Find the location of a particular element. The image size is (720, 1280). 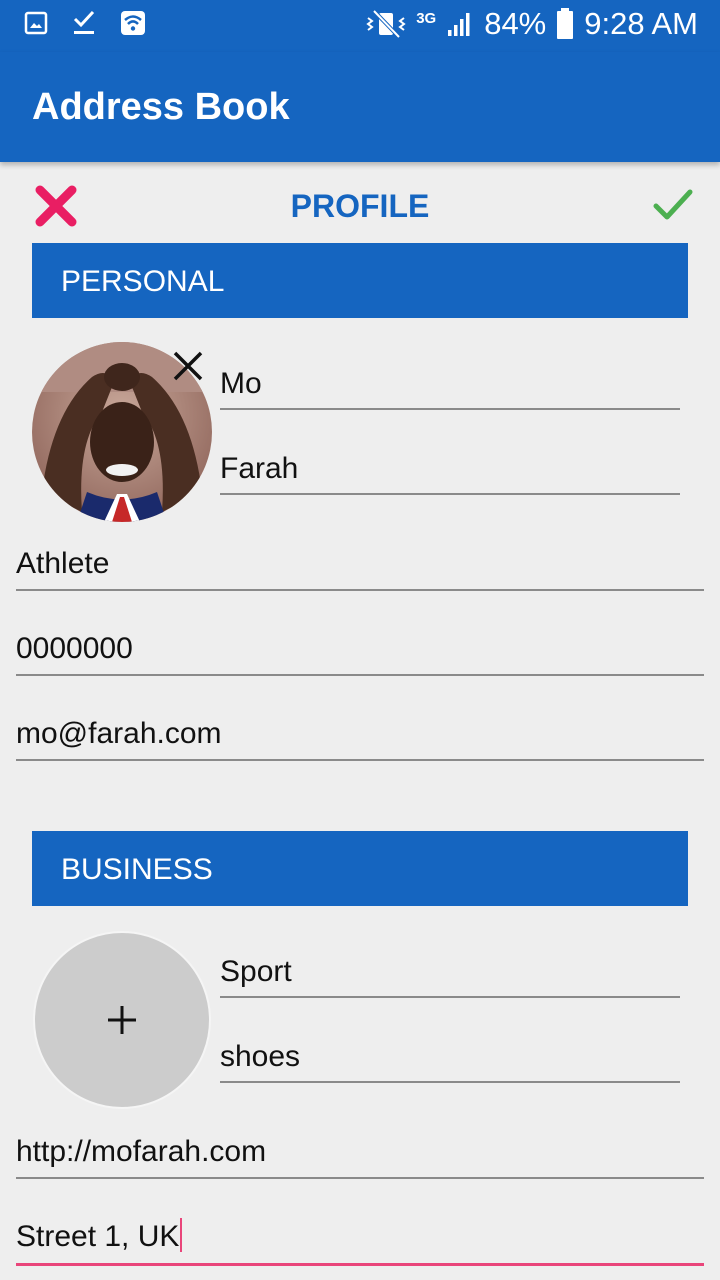

company-field: Sport is located at coordinates (450, 975).